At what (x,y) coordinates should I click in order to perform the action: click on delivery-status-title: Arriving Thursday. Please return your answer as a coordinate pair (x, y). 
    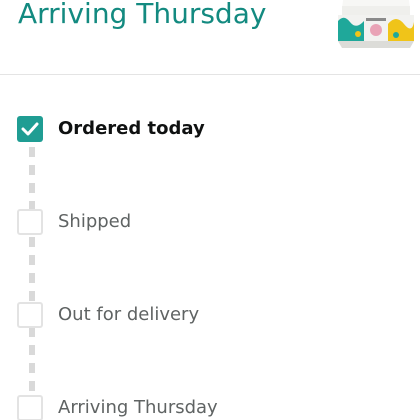
    Looking at the image, I should click on (142, 15).